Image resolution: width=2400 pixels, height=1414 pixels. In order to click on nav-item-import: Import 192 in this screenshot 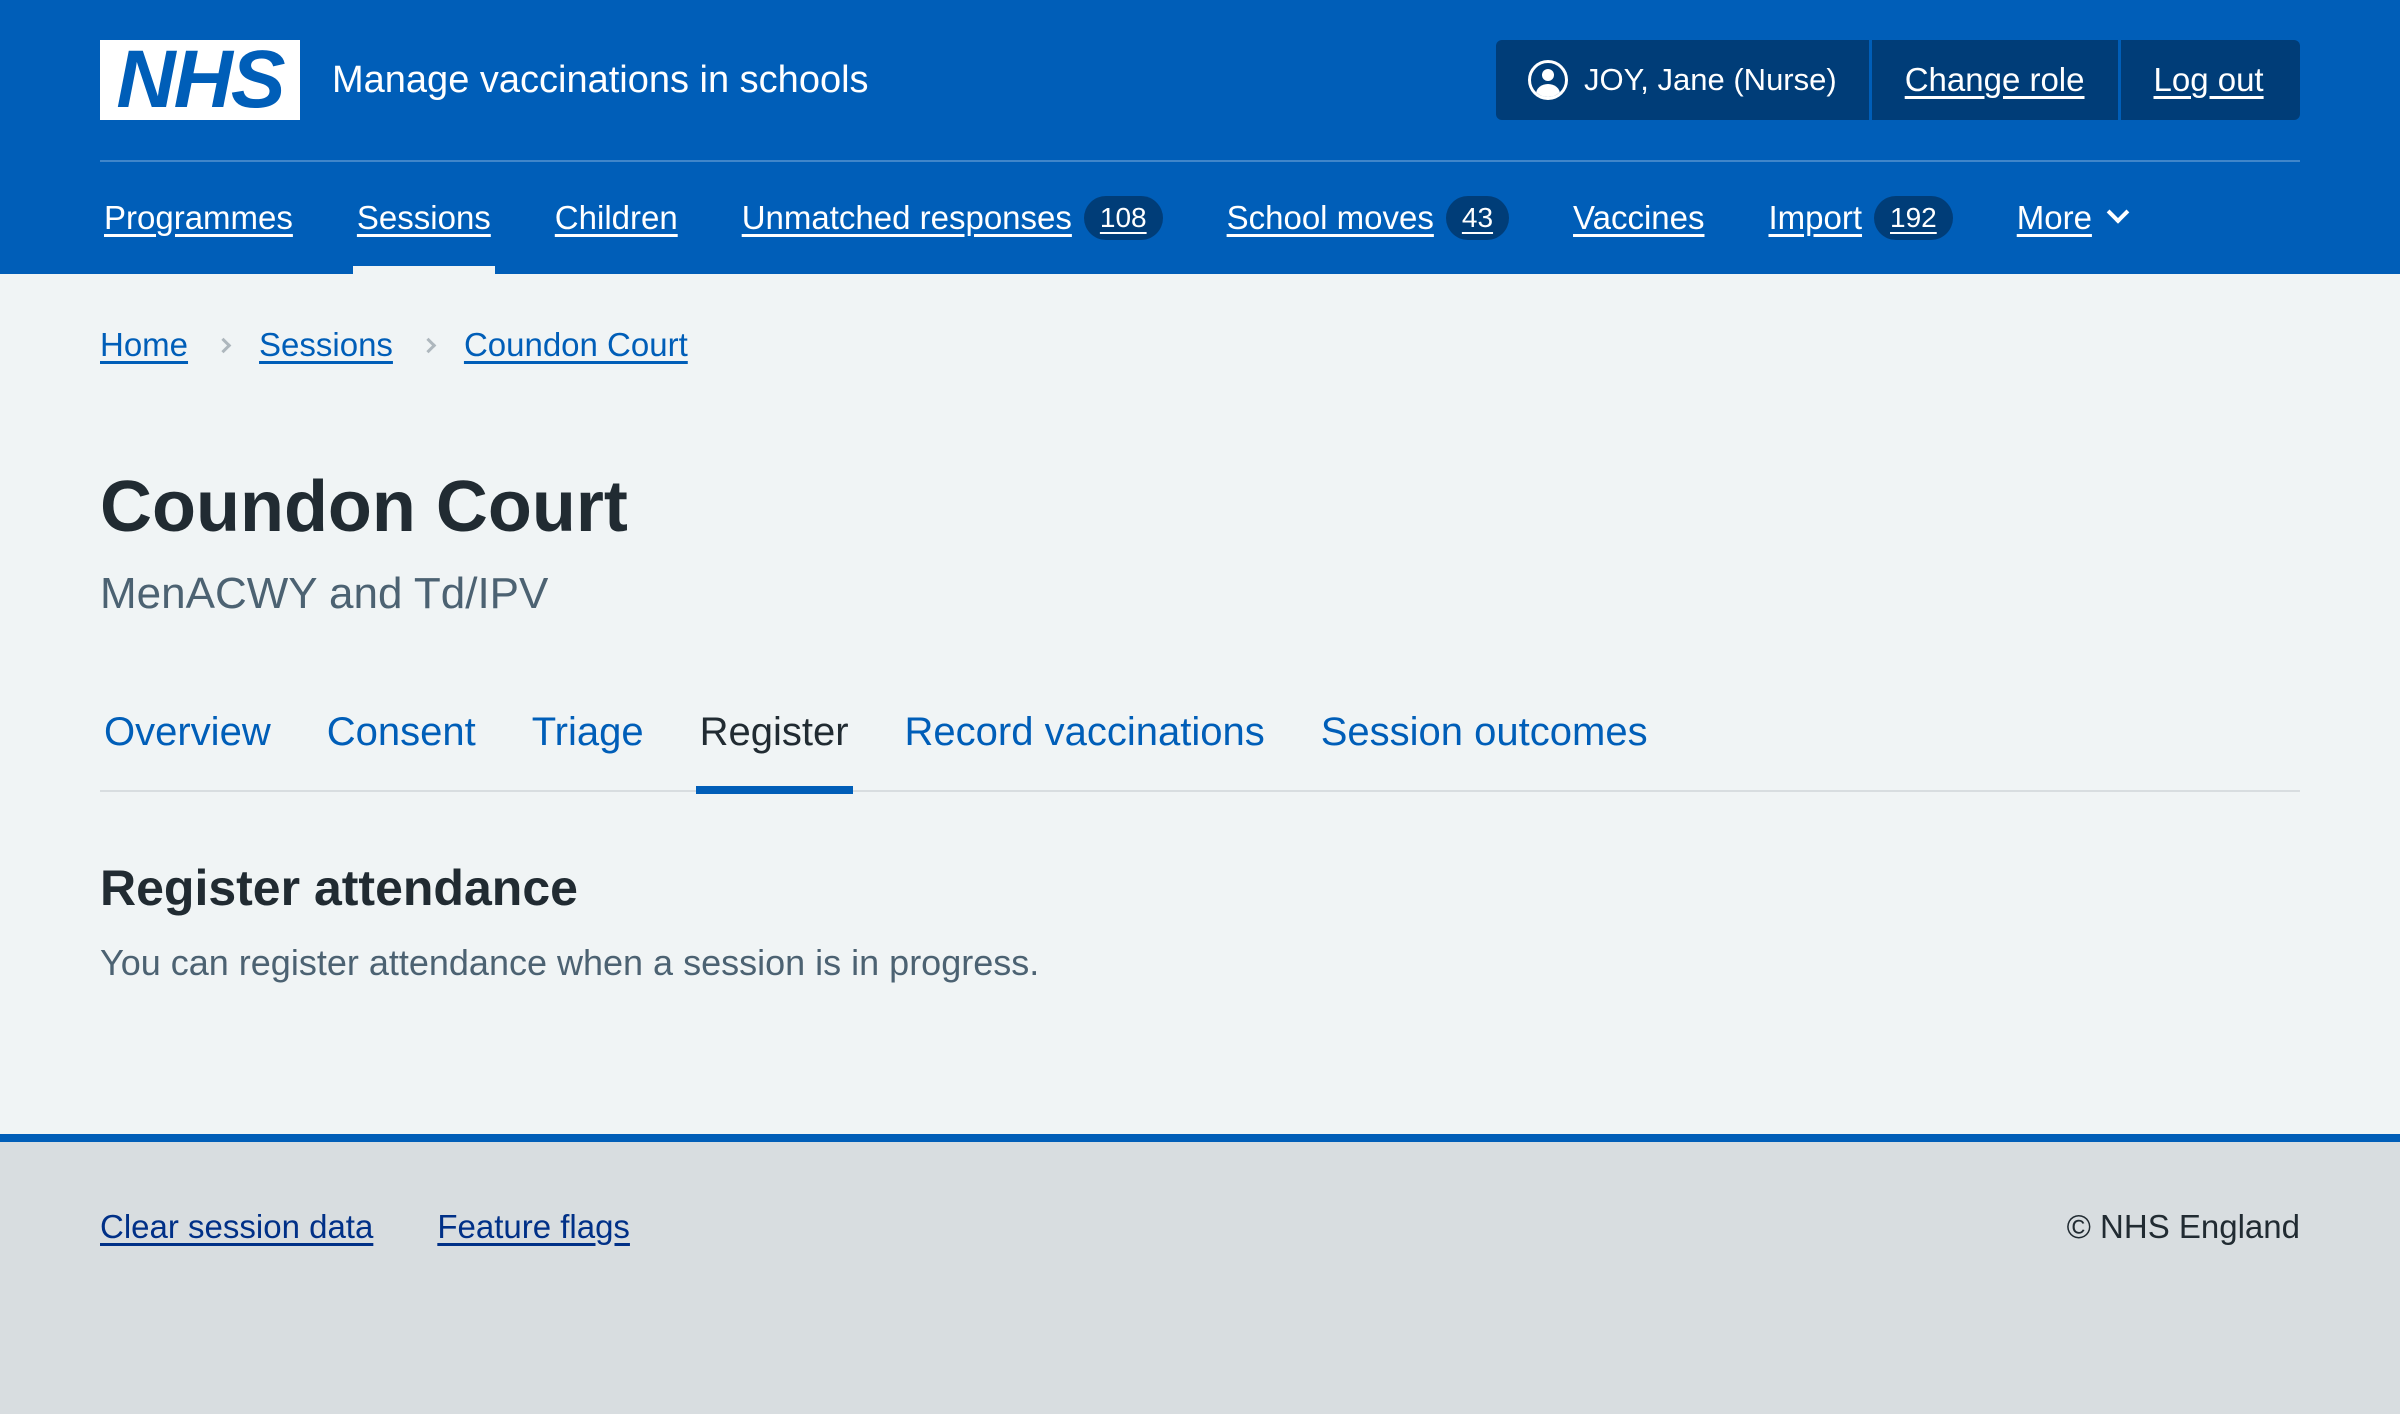, I will do `click(1860, 218)`.